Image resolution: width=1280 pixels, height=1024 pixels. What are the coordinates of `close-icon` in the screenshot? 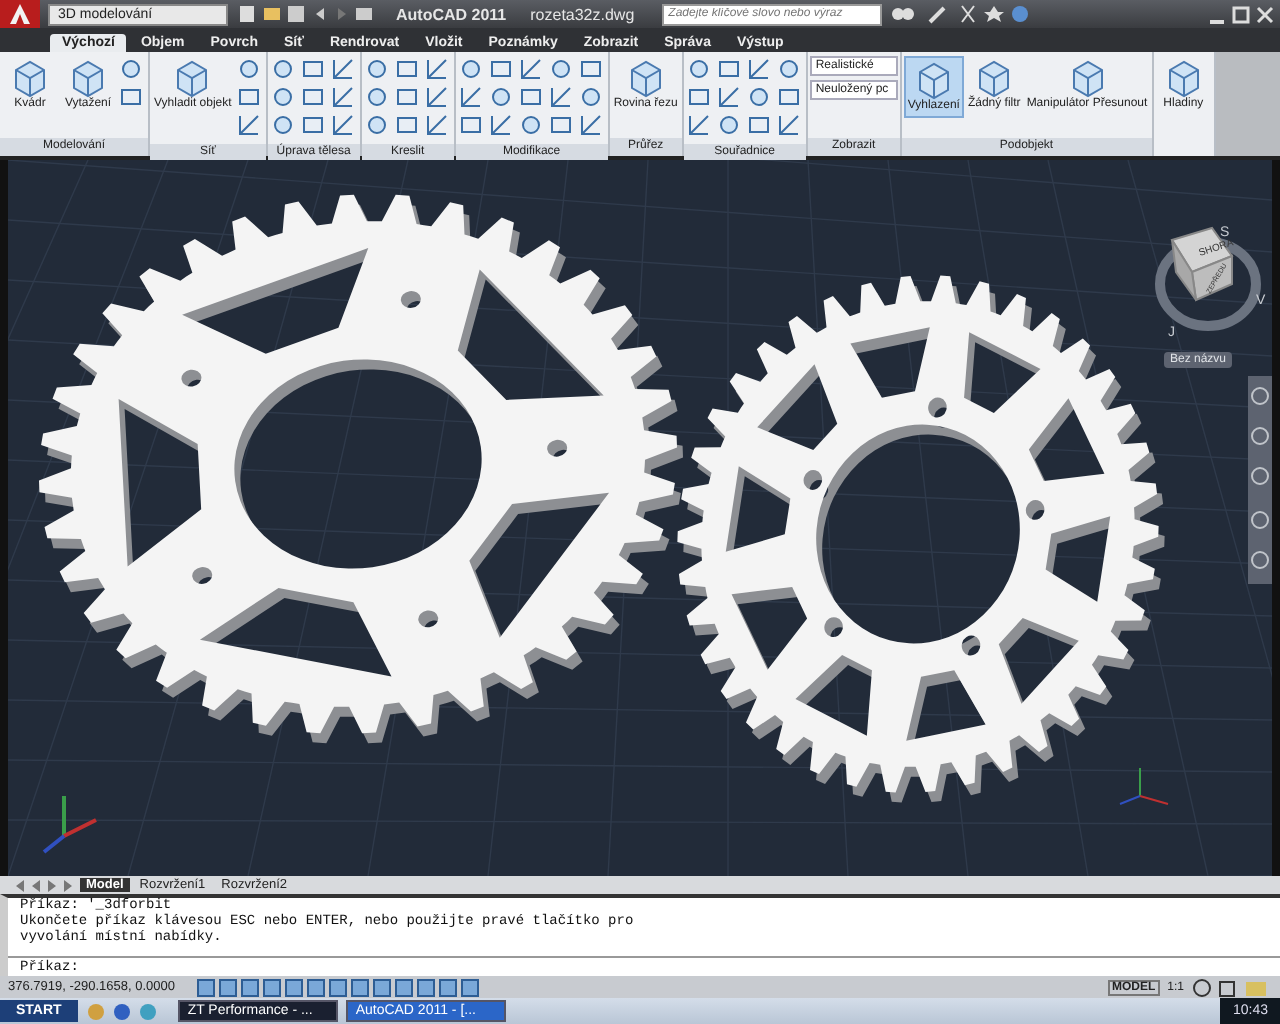 It's located at (1265, 14).